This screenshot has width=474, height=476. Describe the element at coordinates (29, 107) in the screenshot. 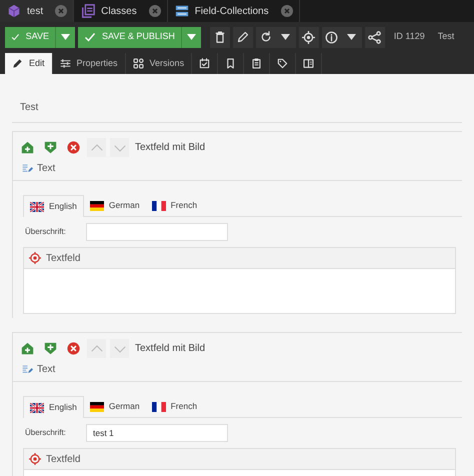

I see `section-title: Test` at that location.